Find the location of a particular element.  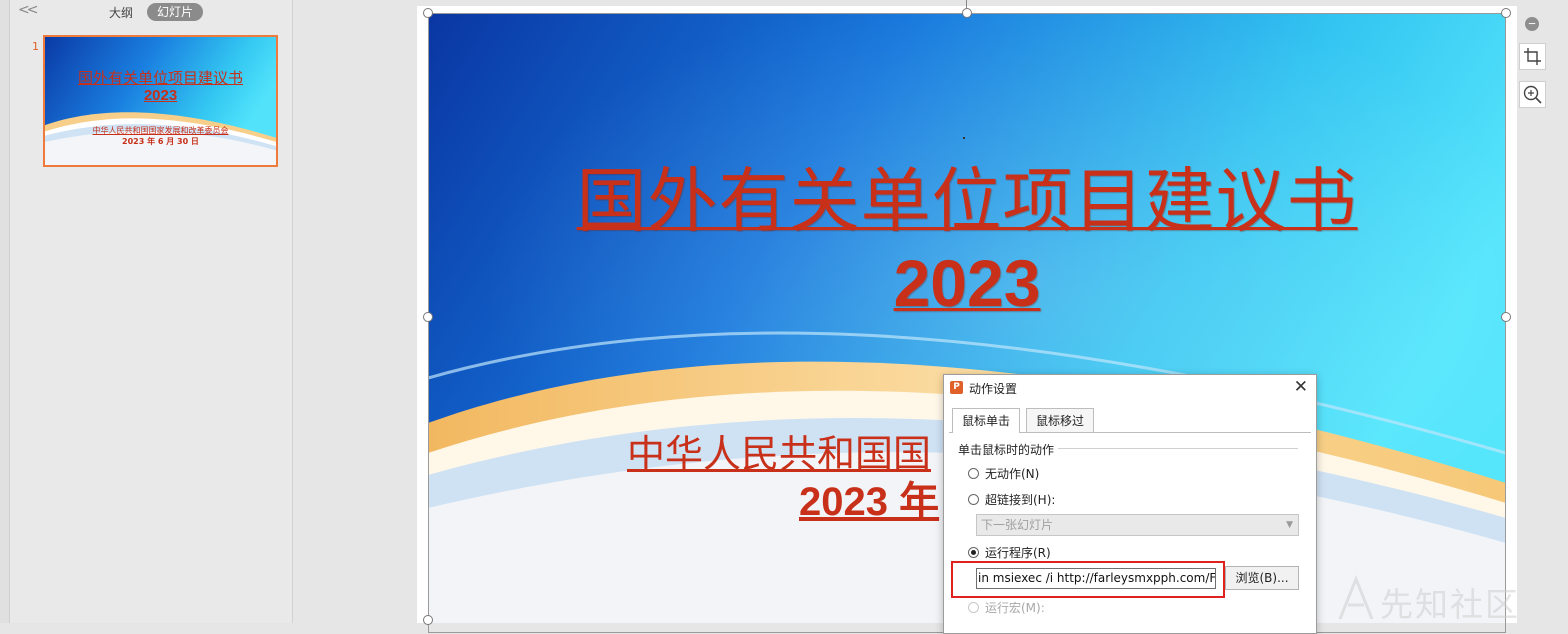

resize-handle-bottom-left is located at coordinates (428, 620).